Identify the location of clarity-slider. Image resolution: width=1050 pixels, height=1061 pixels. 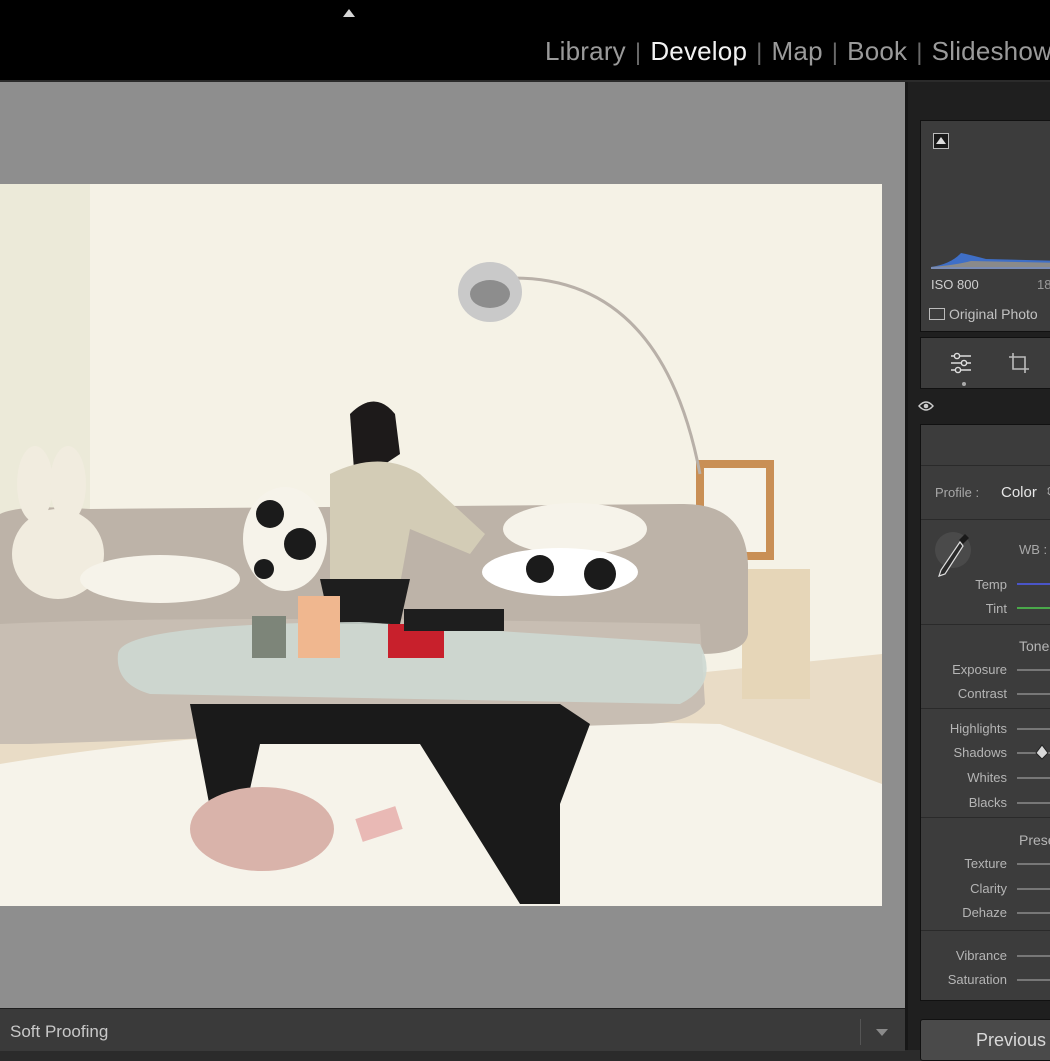
(1033, 889).